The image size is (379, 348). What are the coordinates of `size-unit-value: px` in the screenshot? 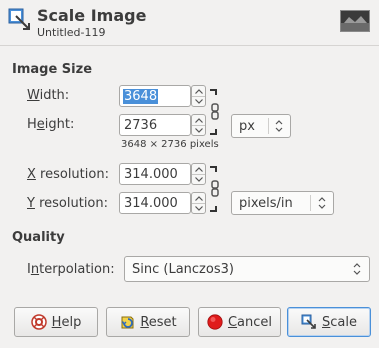 It's located at (247, 126).